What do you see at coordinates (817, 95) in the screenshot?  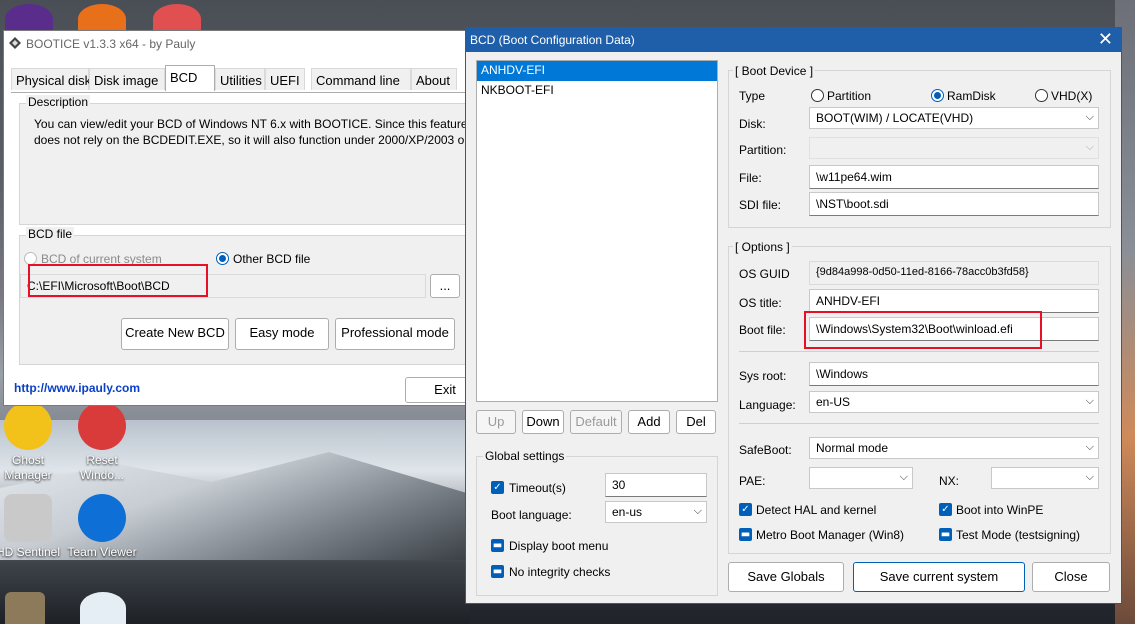 I see `radio-partition` at bounding box center [817, 95].